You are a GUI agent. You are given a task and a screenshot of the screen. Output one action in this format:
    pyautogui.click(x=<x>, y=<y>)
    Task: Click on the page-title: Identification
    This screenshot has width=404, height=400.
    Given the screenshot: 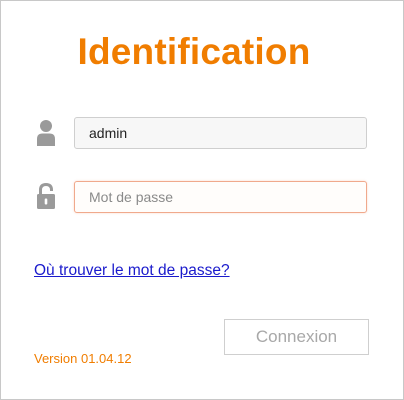 What is the action you would take?
    pyautogui.click(x=194, y=51)
    